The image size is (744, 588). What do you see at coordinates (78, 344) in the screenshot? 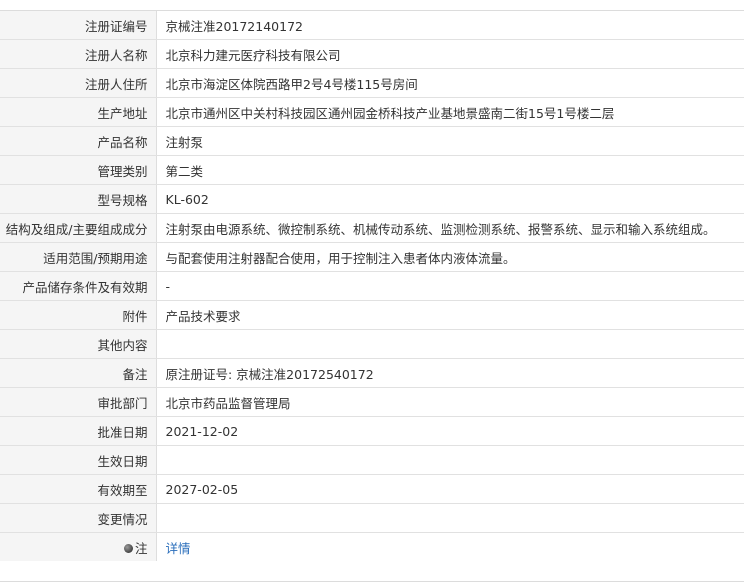
I see `label-other-content: 其他内容` at bounding box center [78, 344].